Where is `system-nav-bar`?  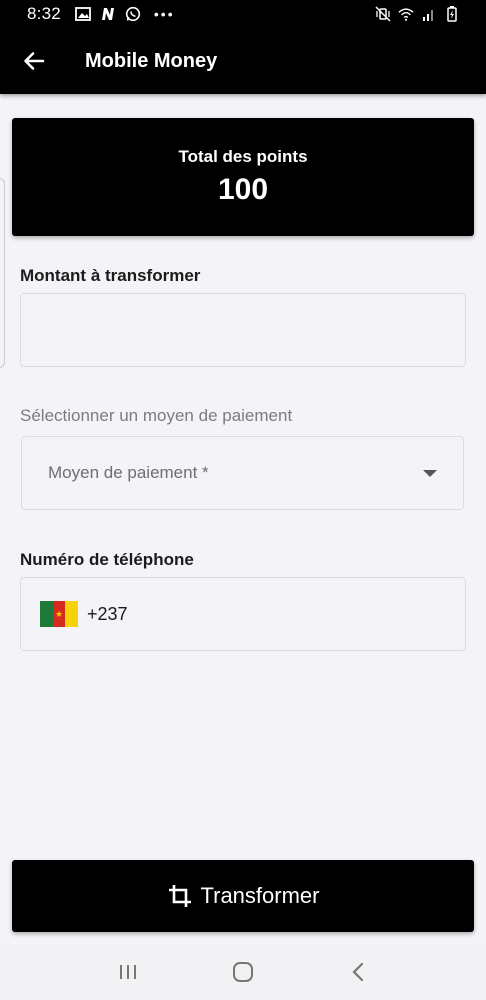
system-nav-bar is located at coordinates (243, 972).